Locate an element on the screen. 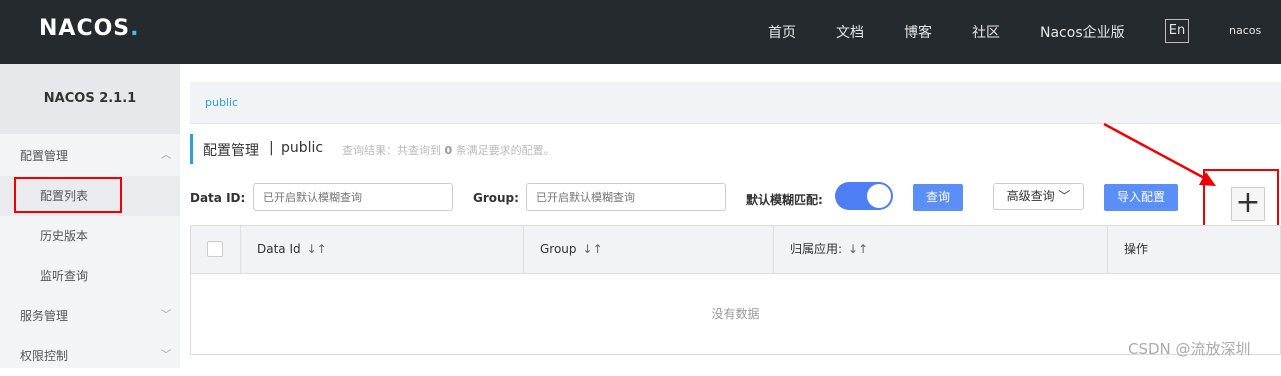  sidebar-item-listener: 监听查询 is located at coordinates (90, 276).